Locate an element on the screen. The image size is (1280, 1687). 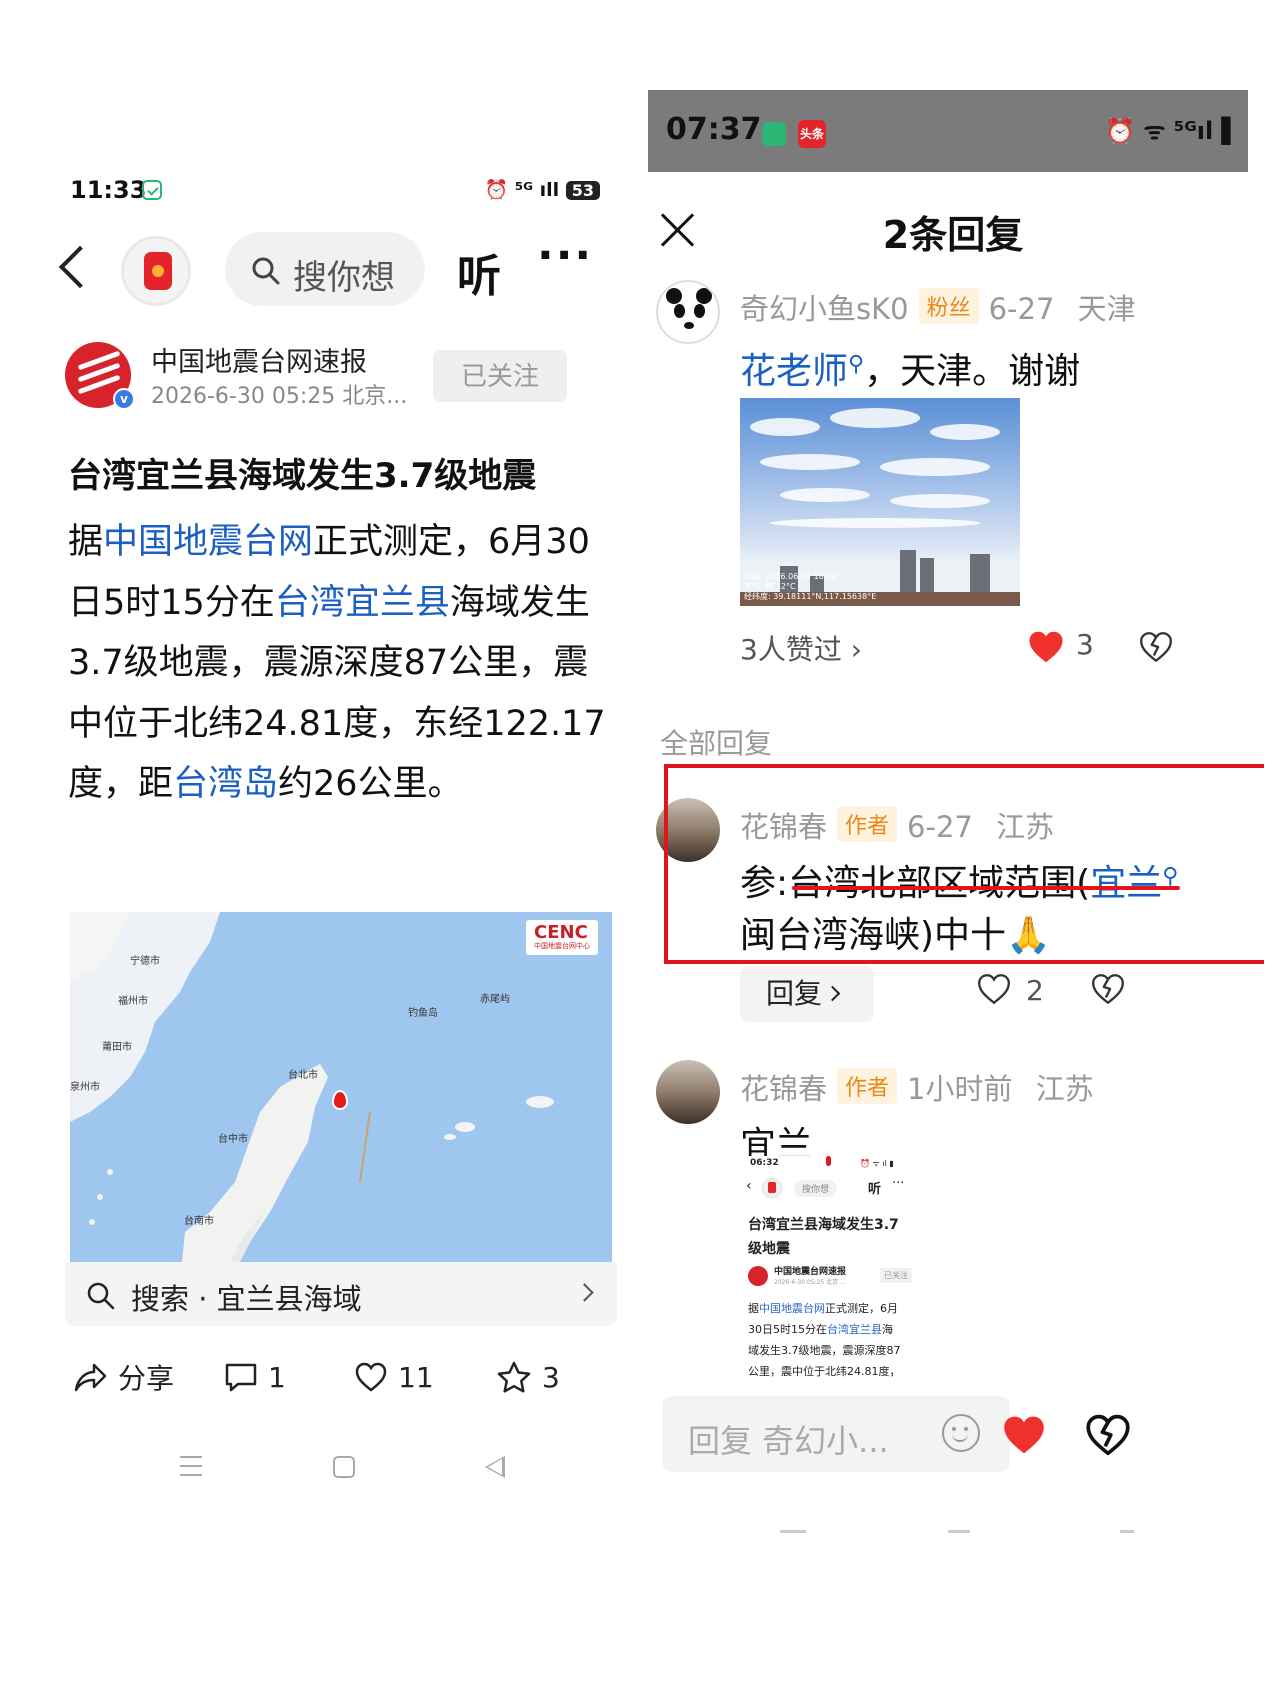
epicenter-marker-icon is located at coordinates (340, 1100).